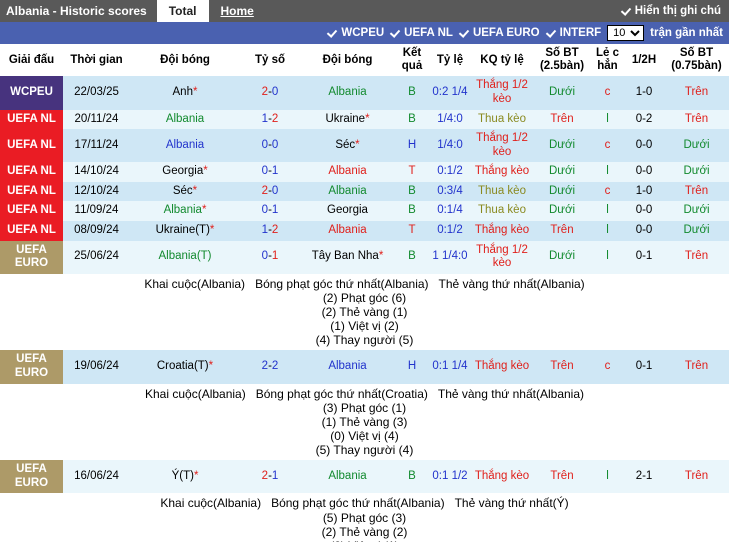  Describe the element at coordinates (355, 33) in the screenshot. I see `filter-wcpeu: WCPEU` at that location.